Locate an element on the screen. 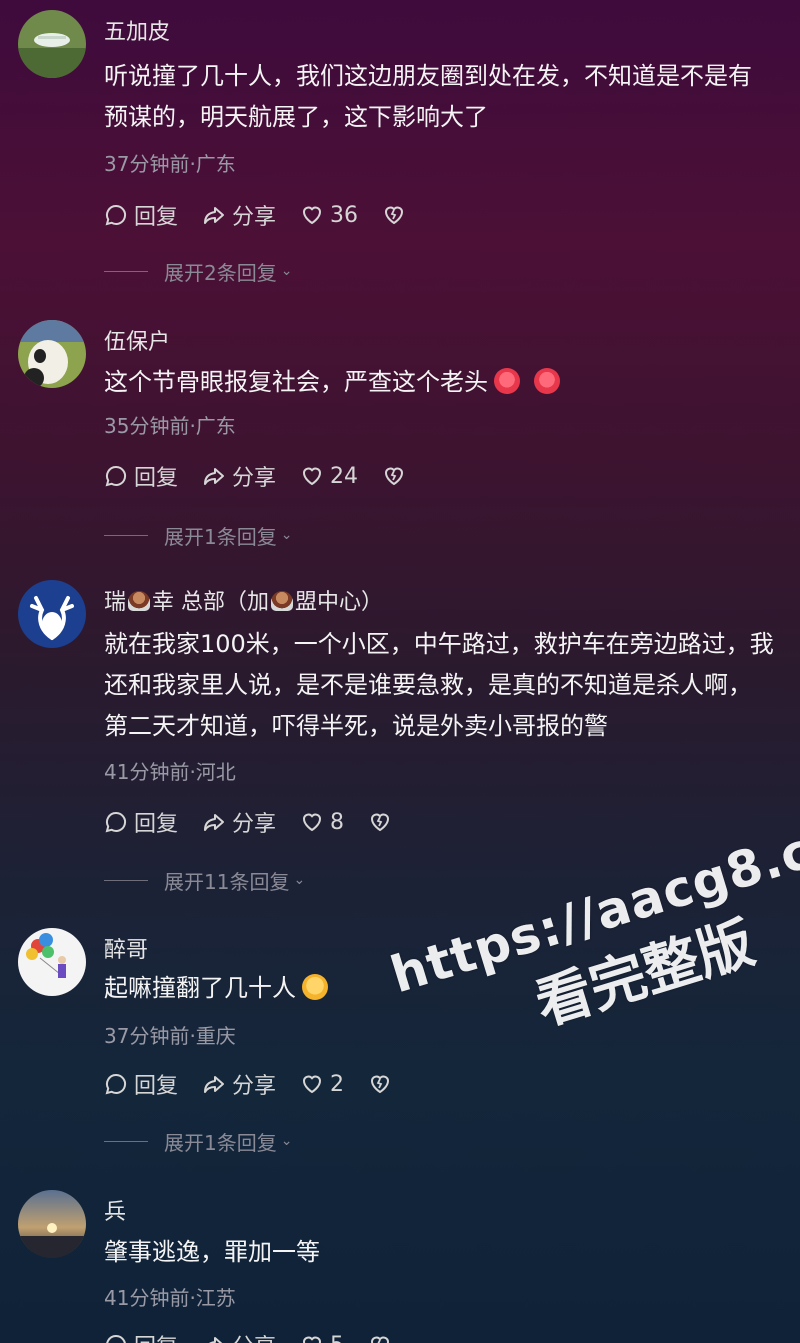 This screenshot has width=800, height=1343. comment-text: 这个节骨眼报复社会，严查这个老头 is located at coordinates (439, 382).